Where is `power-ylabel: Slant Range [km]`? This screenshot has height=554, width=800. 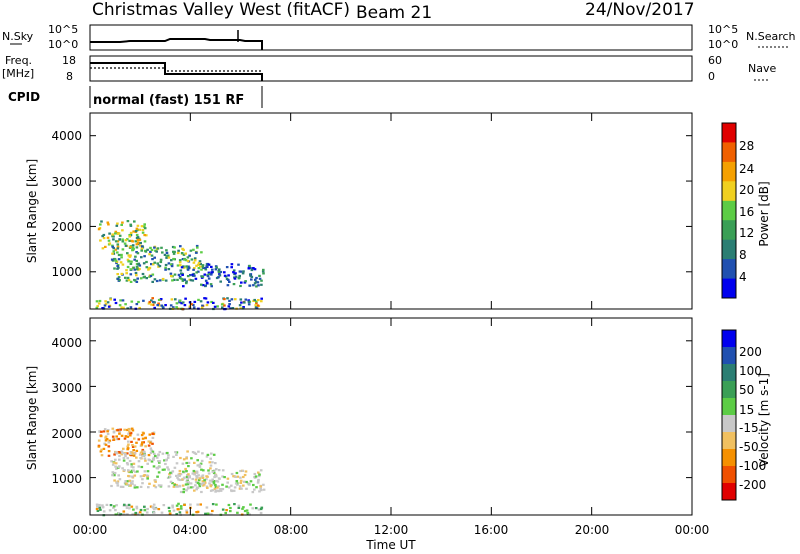
power-ylabel: Slant Range [km] is located at coordinates (32, 211).